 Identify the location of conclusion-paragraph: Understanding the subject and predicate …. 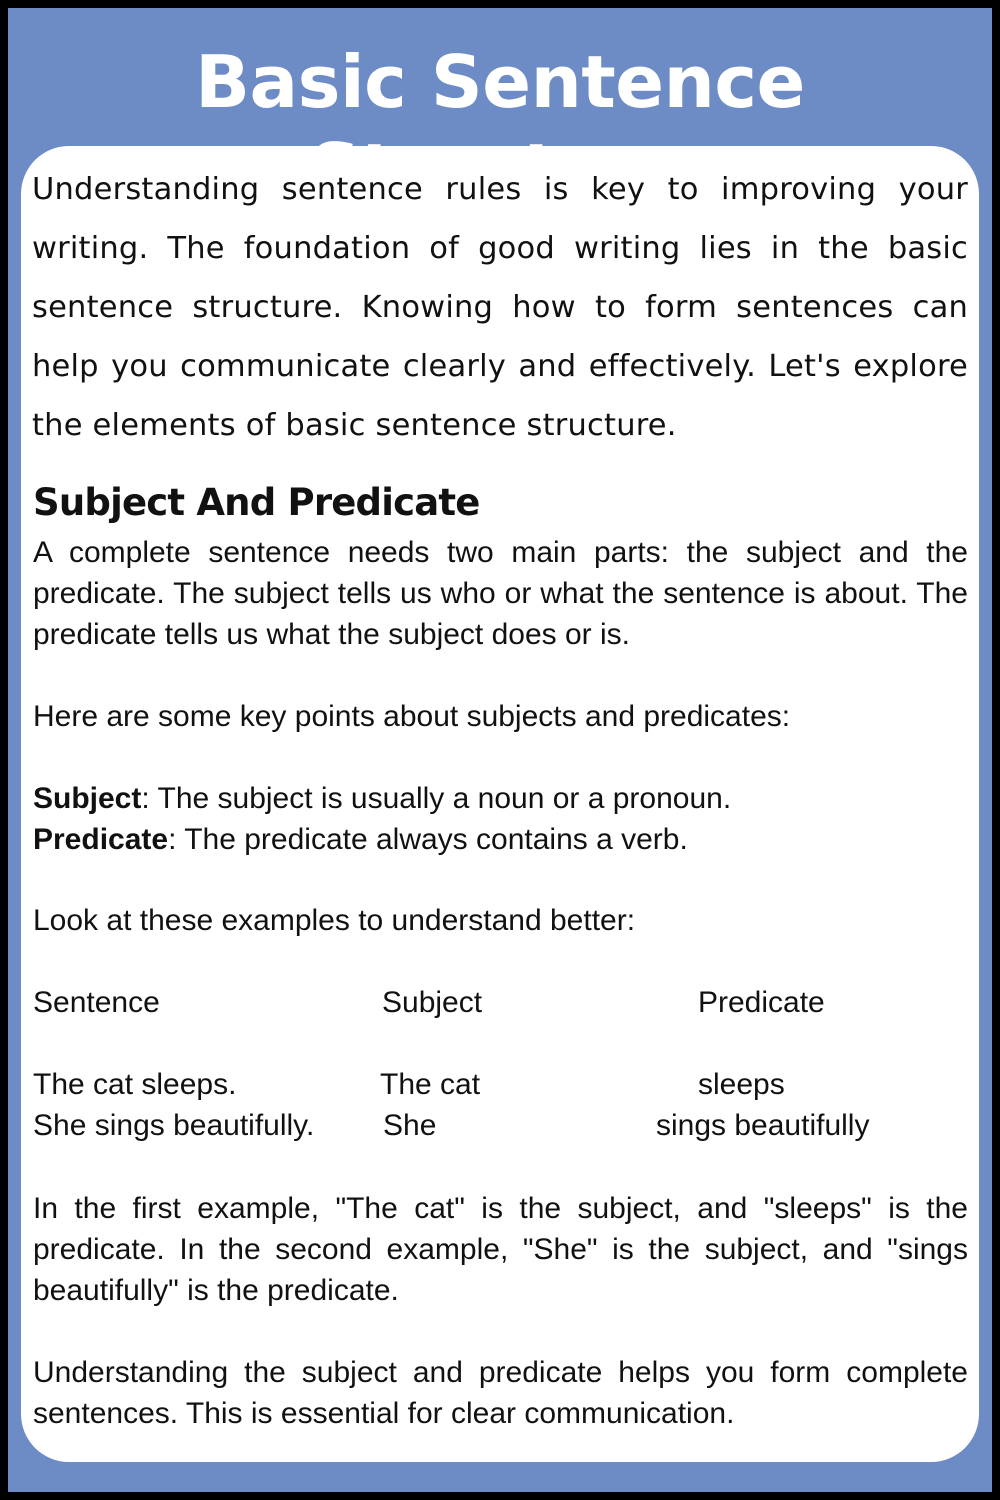
(500, 1393).